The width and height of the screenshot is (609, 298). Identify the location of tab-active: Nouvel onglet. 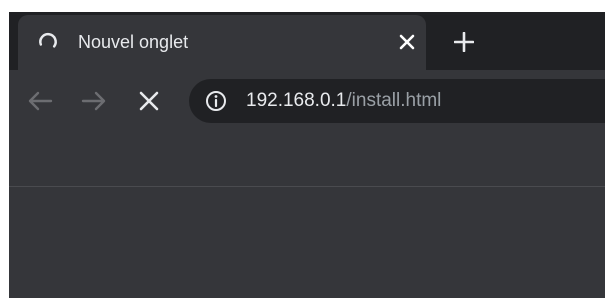
(222, 42).